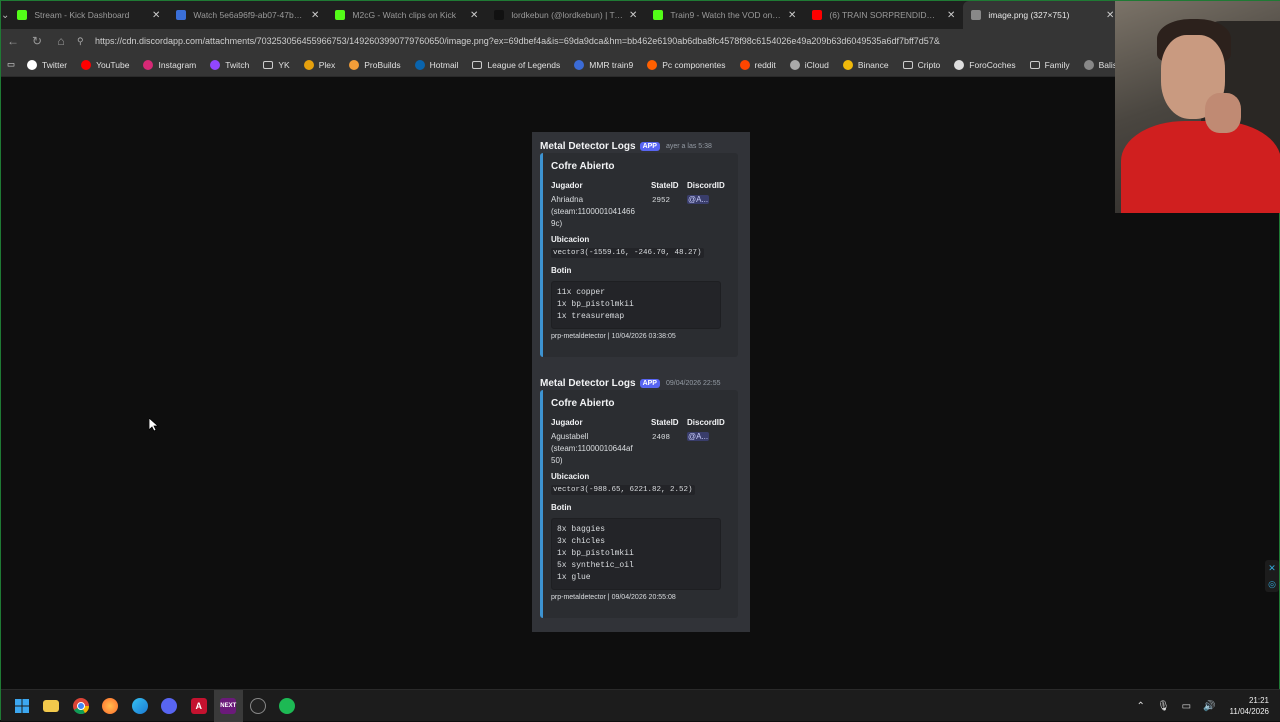  Describe the element at coordinates (354, 64) in the screenshot. I see `probuilds-icon` at that location.